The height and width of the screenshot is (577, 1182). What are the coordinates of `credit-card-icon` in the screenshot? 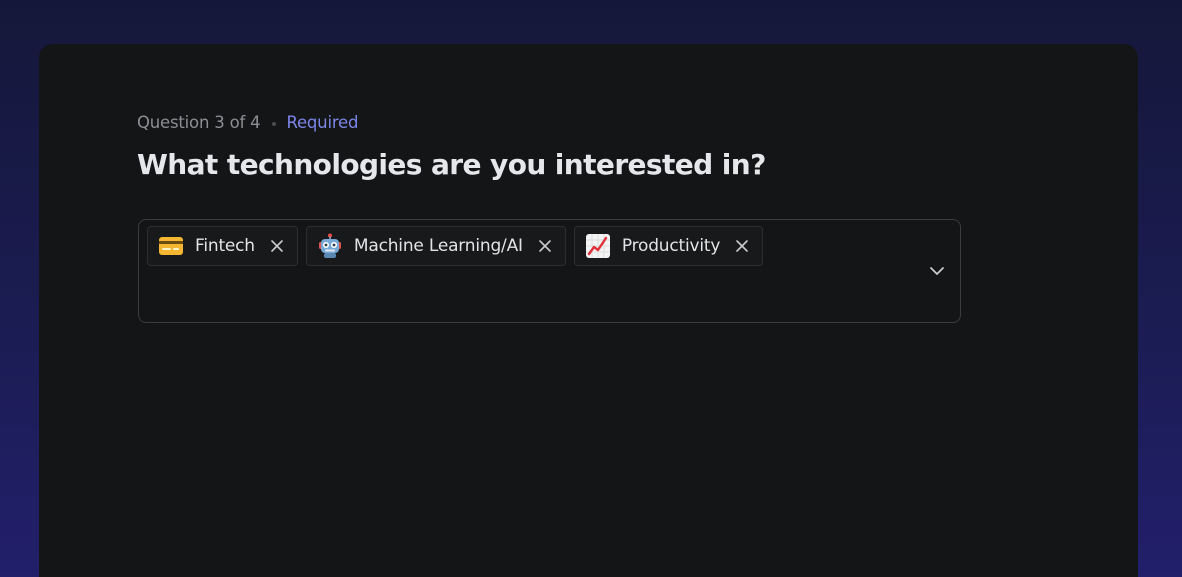 It's located at (171, 246).